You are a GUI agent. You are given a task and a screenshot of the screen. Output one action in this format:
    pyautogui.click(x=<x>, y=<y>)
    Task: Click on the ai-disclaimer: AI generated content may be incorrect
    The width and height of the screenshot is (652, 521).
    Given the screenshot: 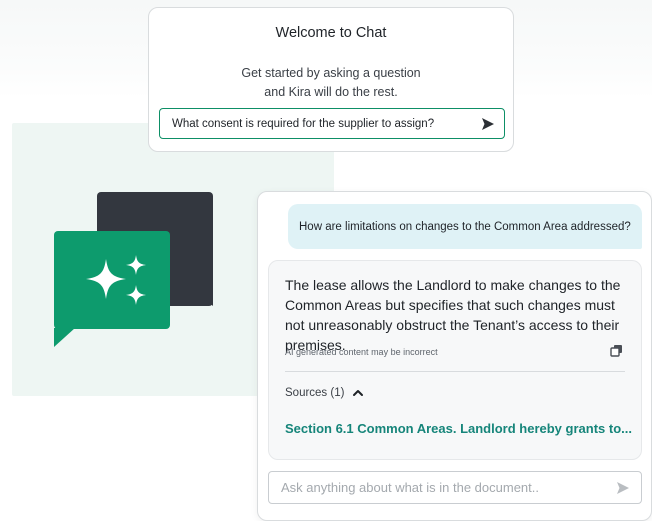 What is the action you would take?
    pyautogui.click(x=361, y=352)
    